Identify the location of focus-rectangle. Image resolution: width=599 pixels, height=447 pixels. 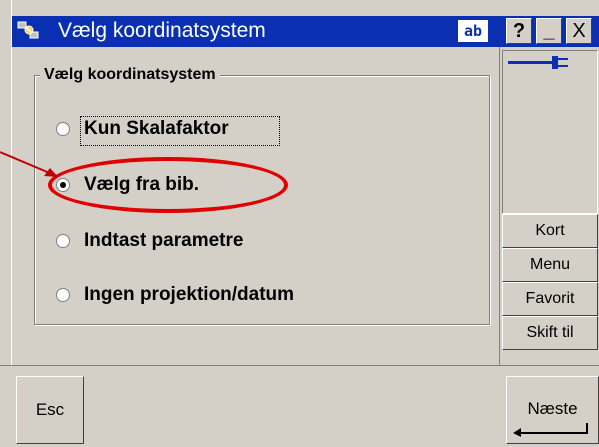
(180, 131).